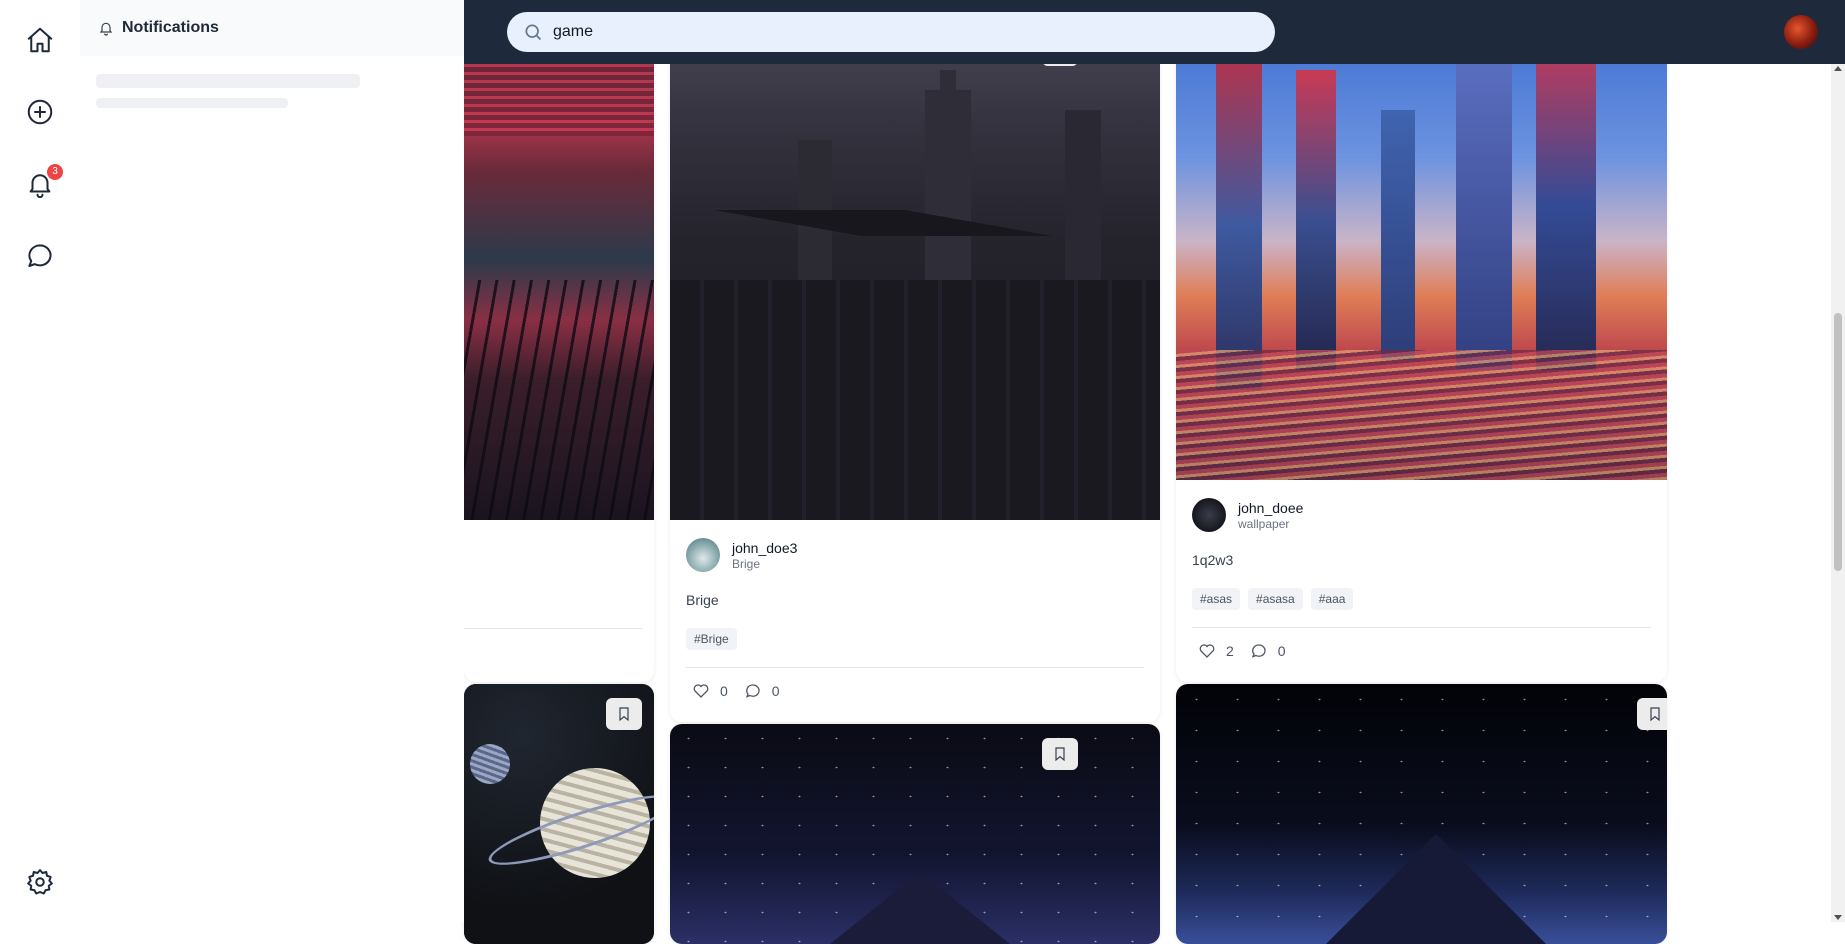 This screenshot has width=1845, height=944. I want to click on post-description: 1q2w3, so click(1213, 560).